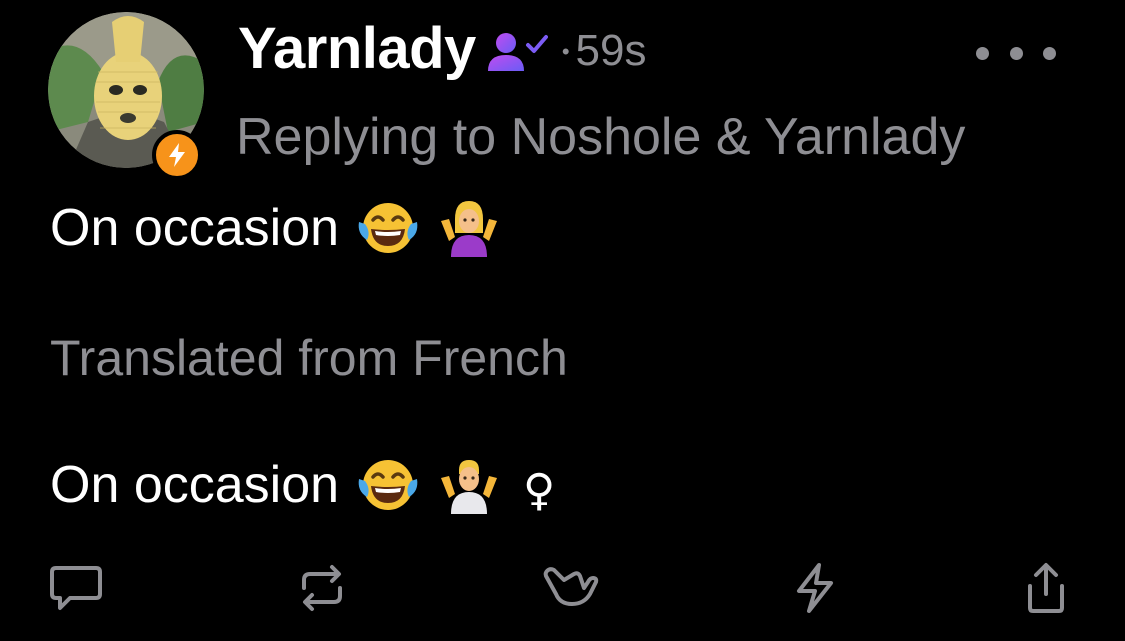  I want to click on post-header: Yarnlady • 59s, so click(442, 49).